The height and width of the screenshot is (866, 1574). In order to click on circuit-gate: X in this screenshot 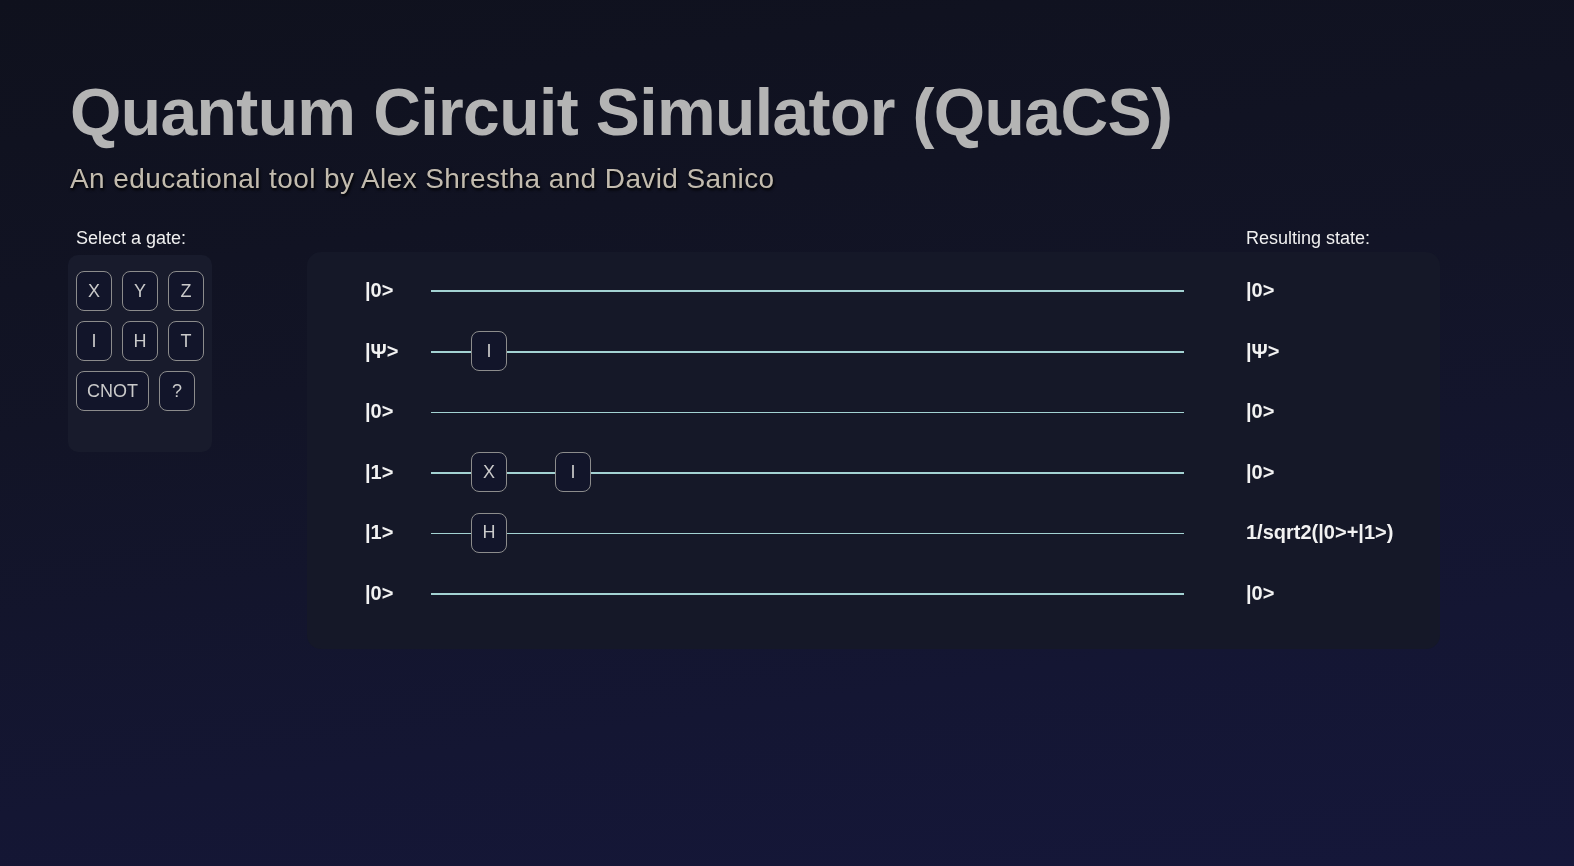, I will do `click(489, 472)`.